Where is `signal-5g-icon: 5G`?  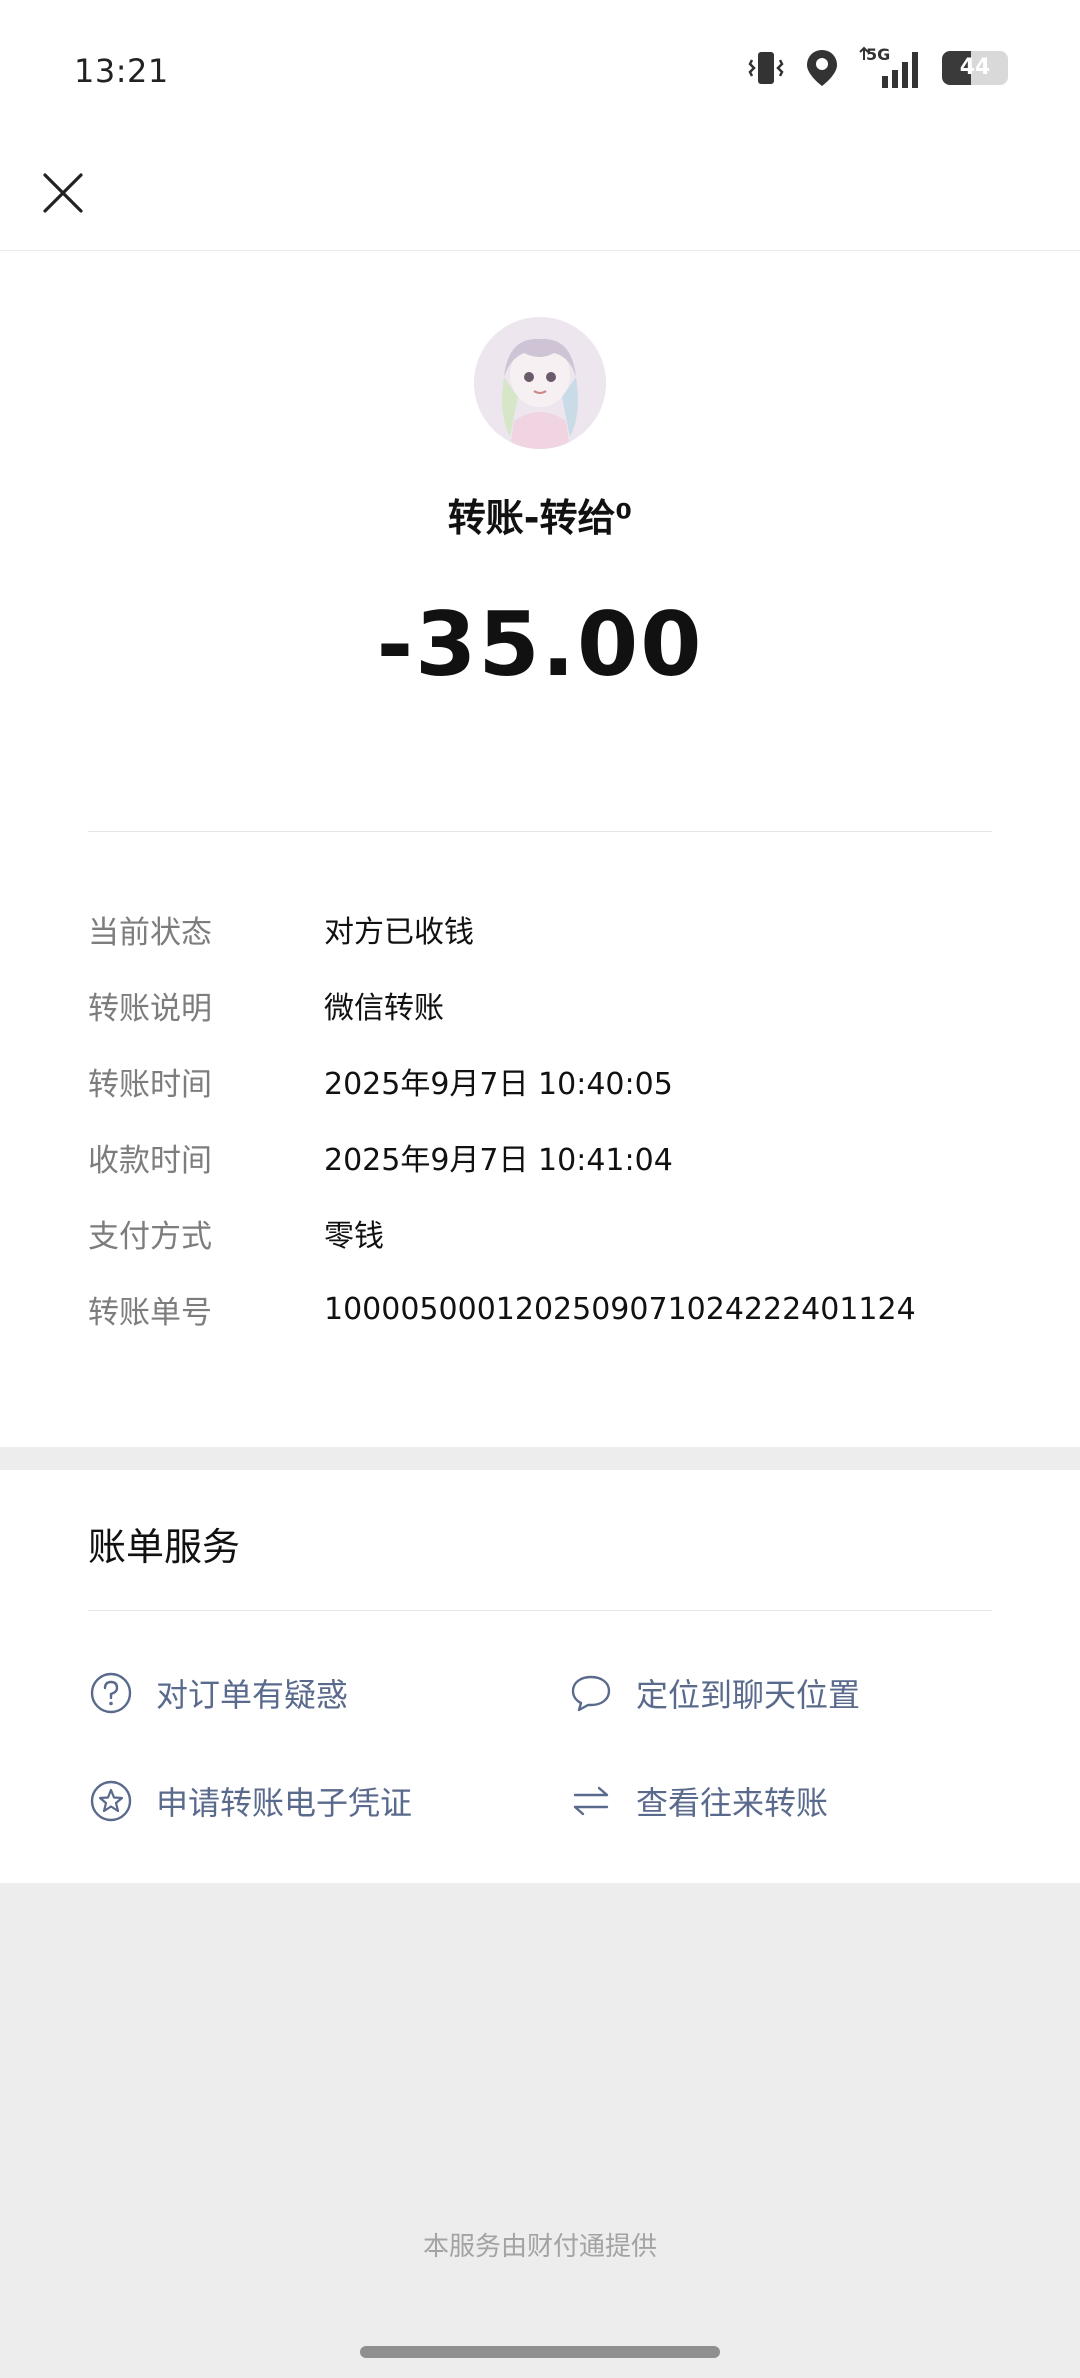
signal-5g-icon: 5G is located at coordinates (891, 68).